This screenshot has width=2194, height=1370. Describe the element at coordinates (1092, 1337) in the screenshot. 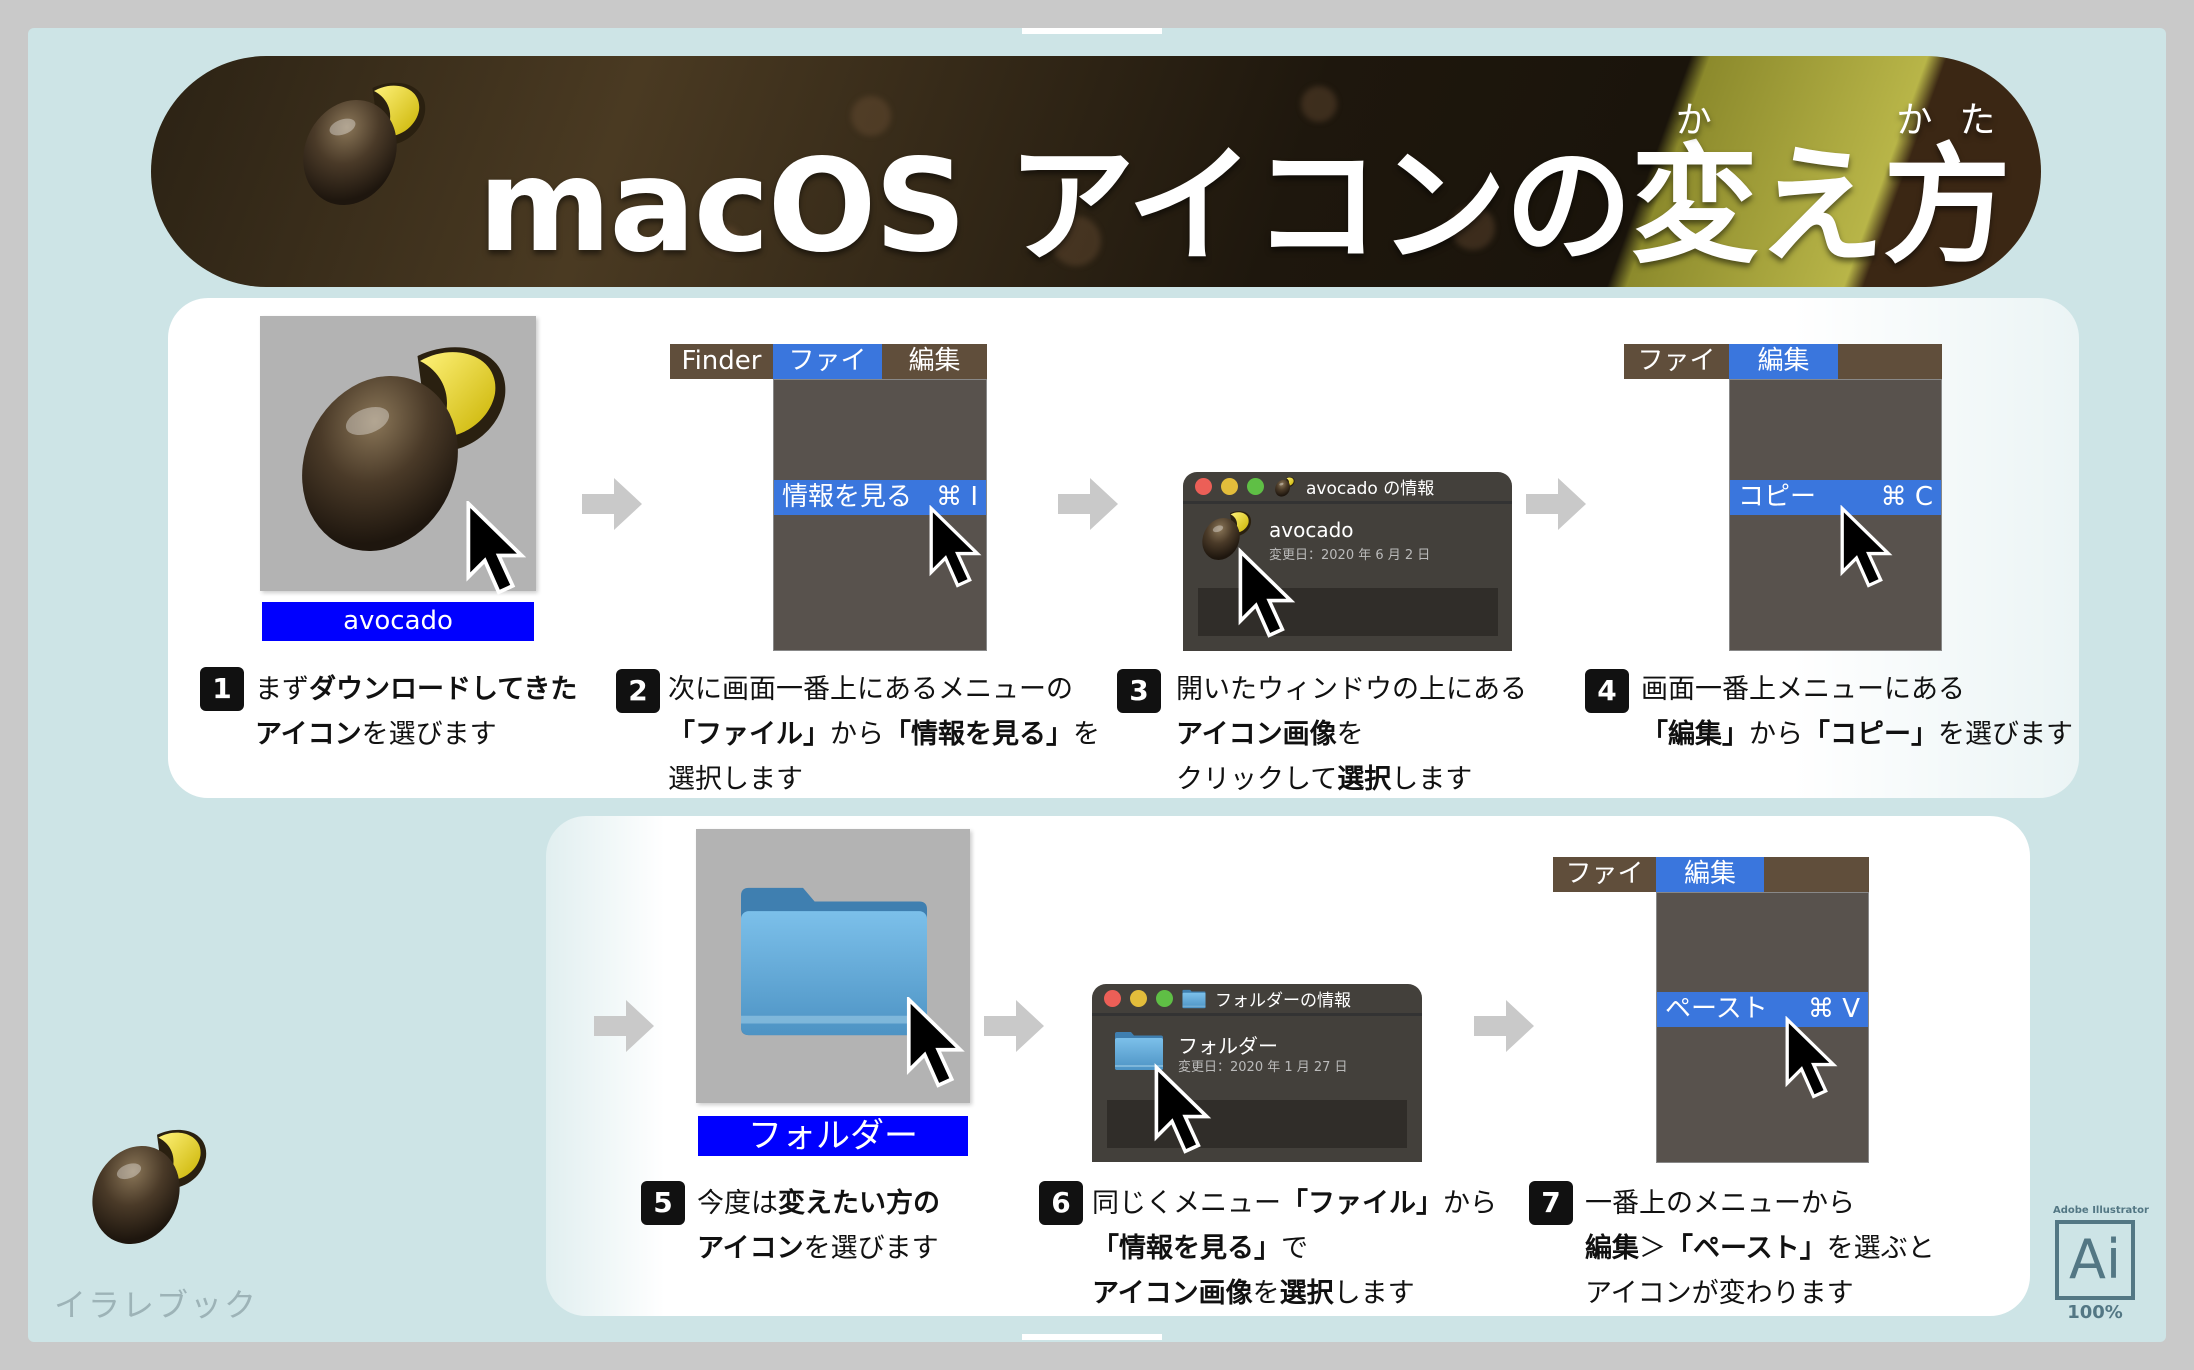

I see `artboard-handle-bottom` at that location.